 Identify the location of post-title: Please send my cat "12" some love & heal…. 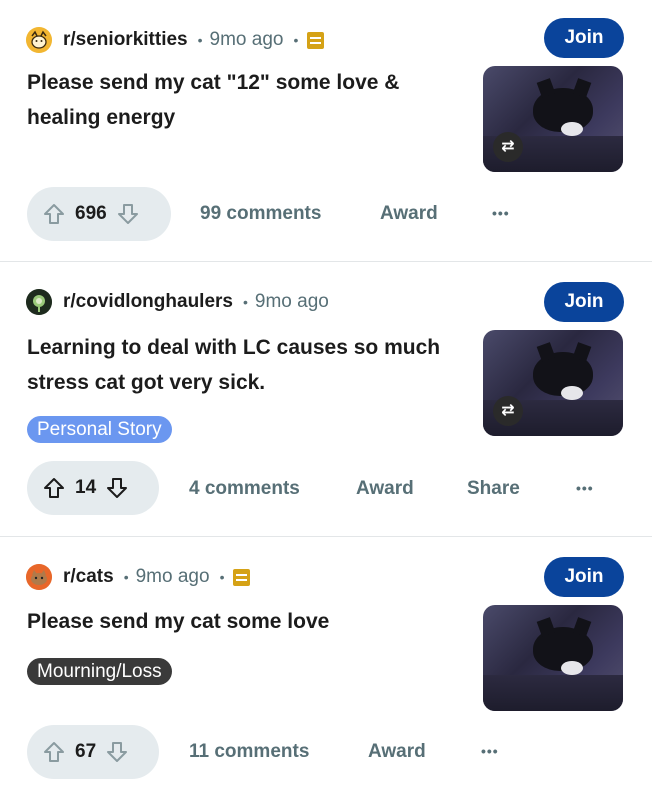
(247, 100).